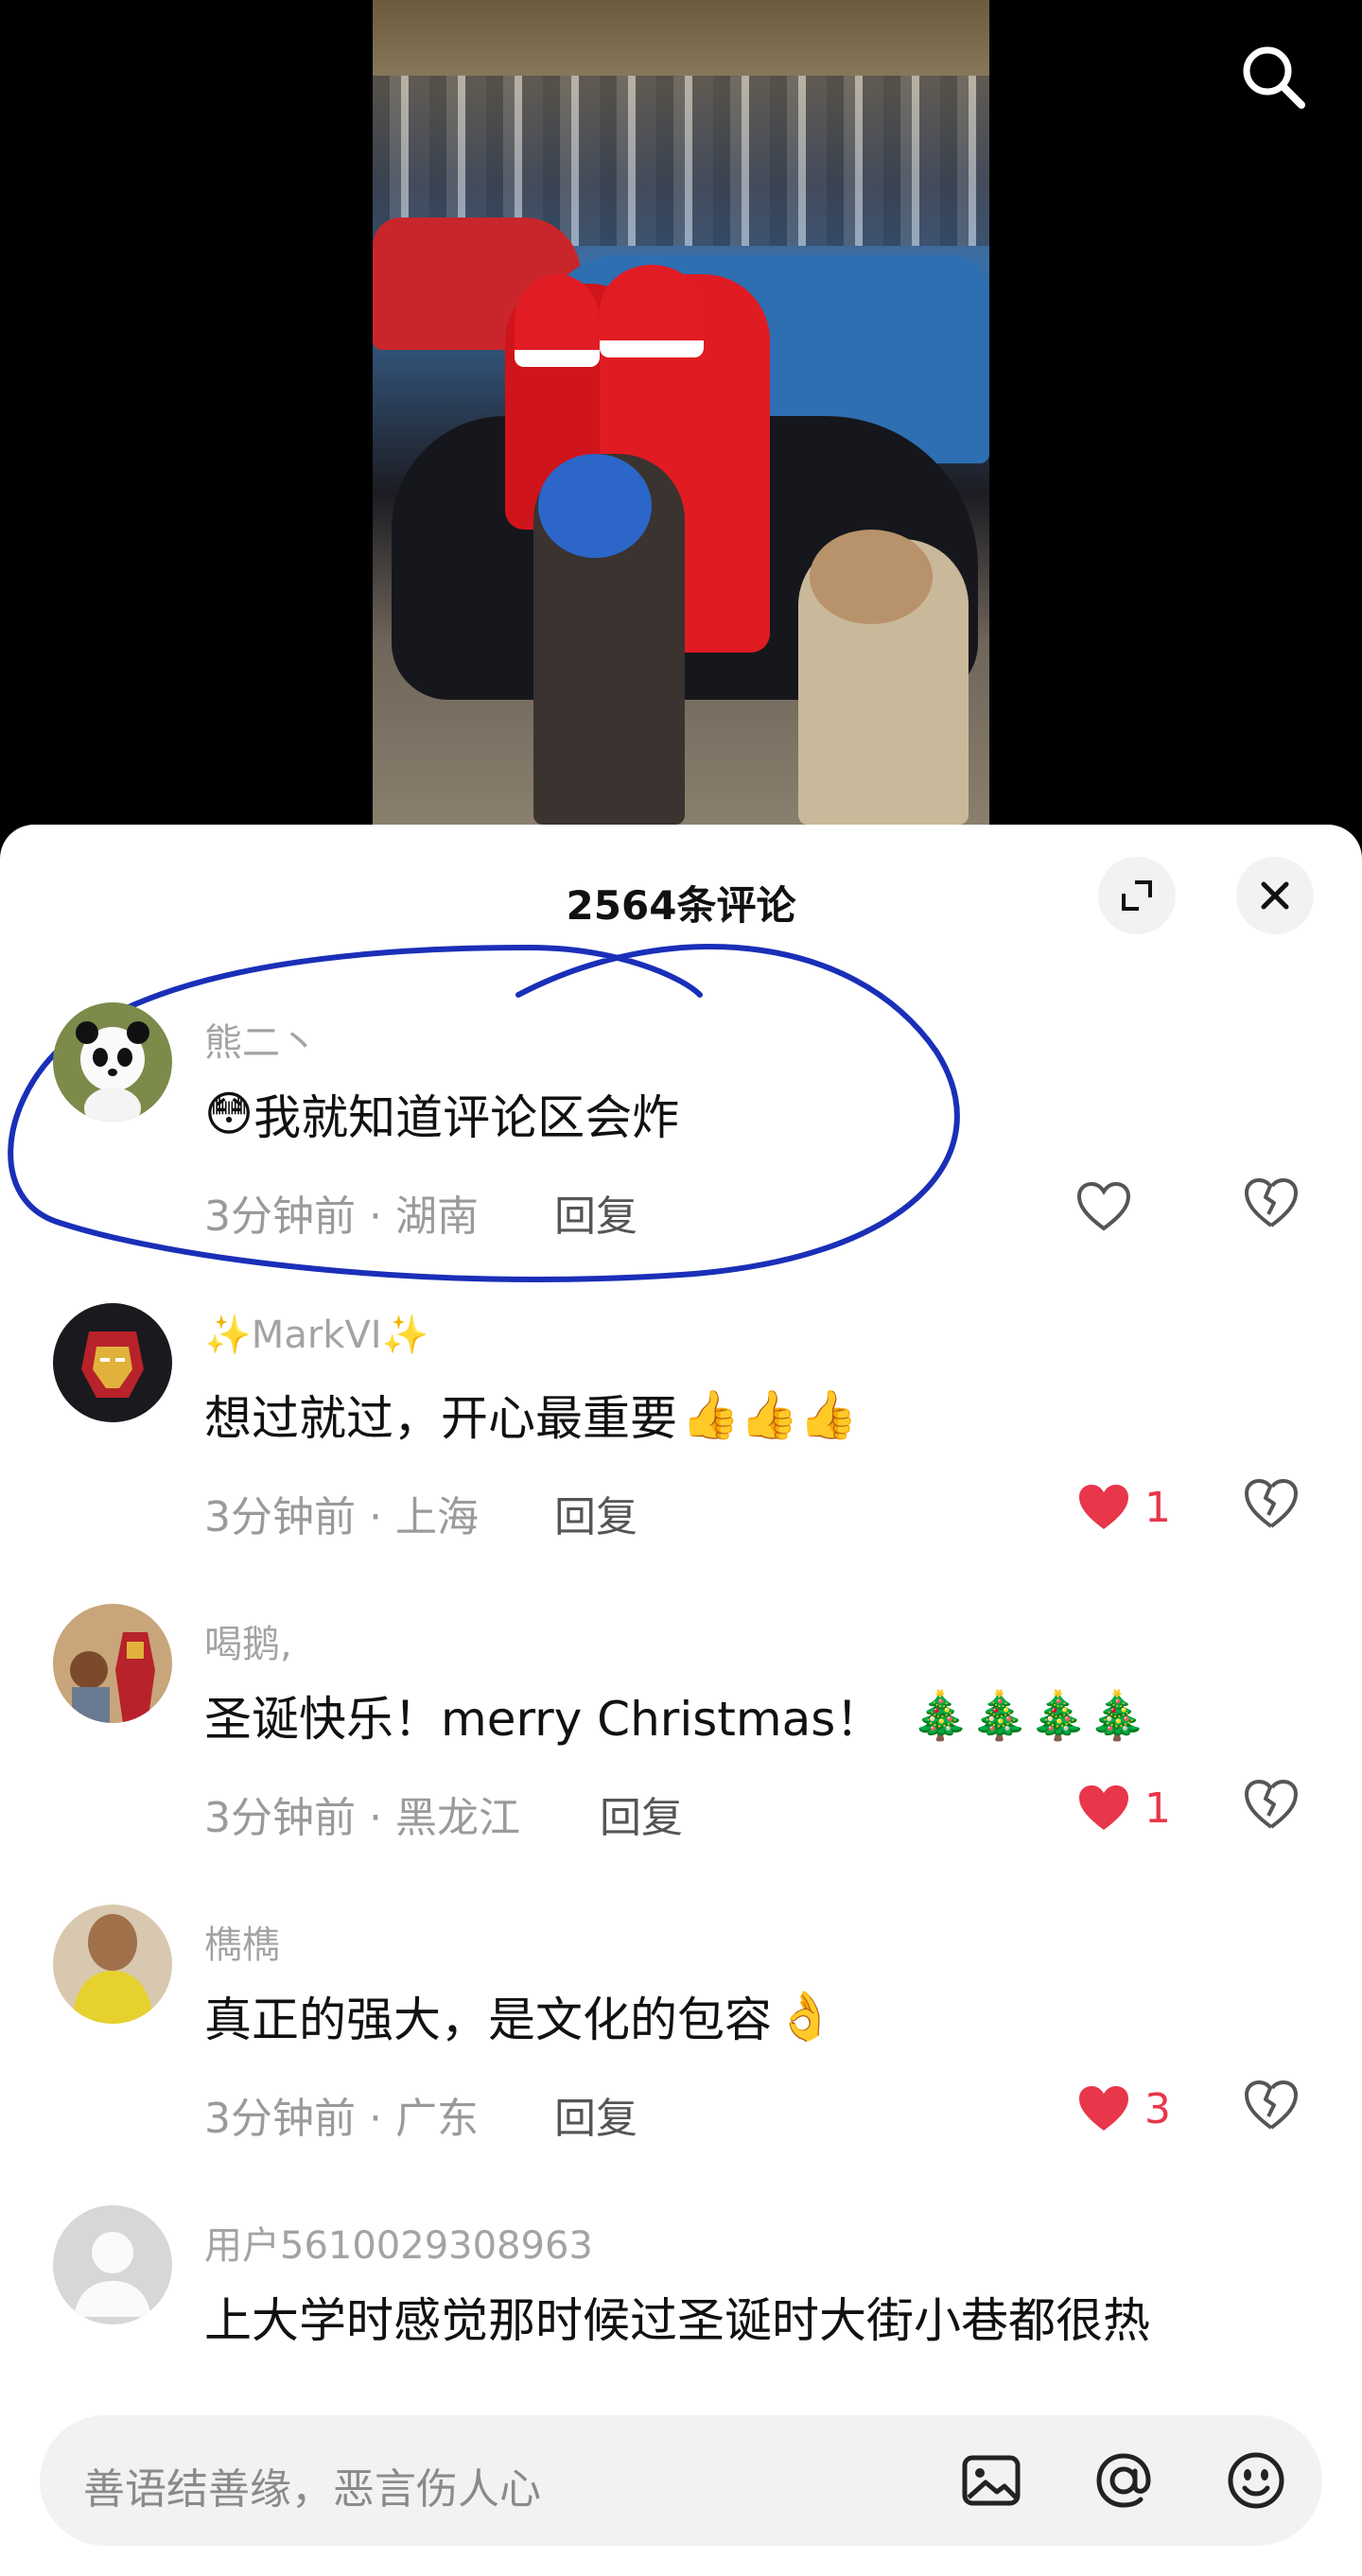 This screenshot has height=2576, width=1362. I want to click on video-pedestrian-left-hat, so click(595, 506).